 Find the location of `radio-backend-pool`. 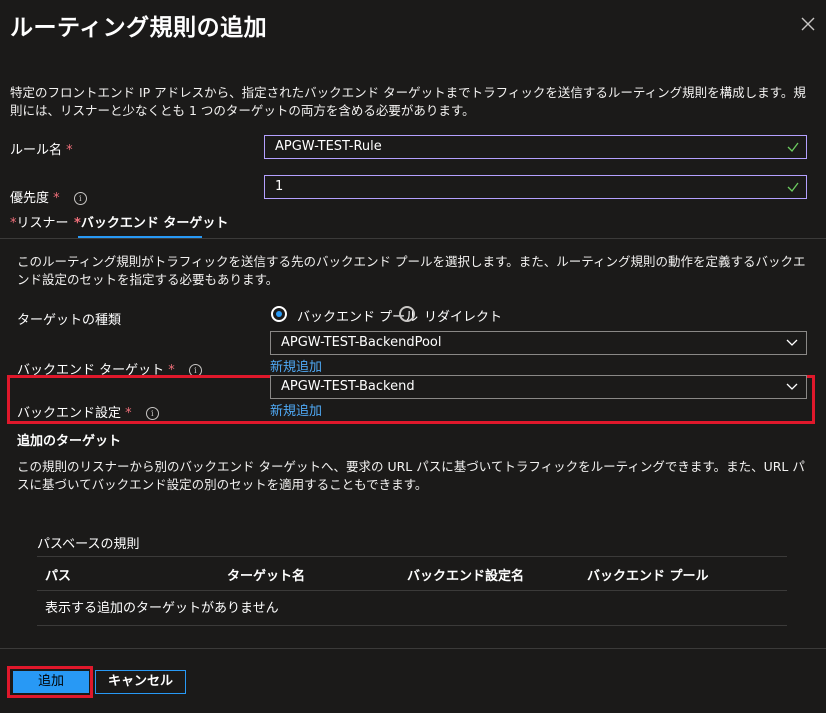

radio-backend-pool is located at coordinates (279, 314).